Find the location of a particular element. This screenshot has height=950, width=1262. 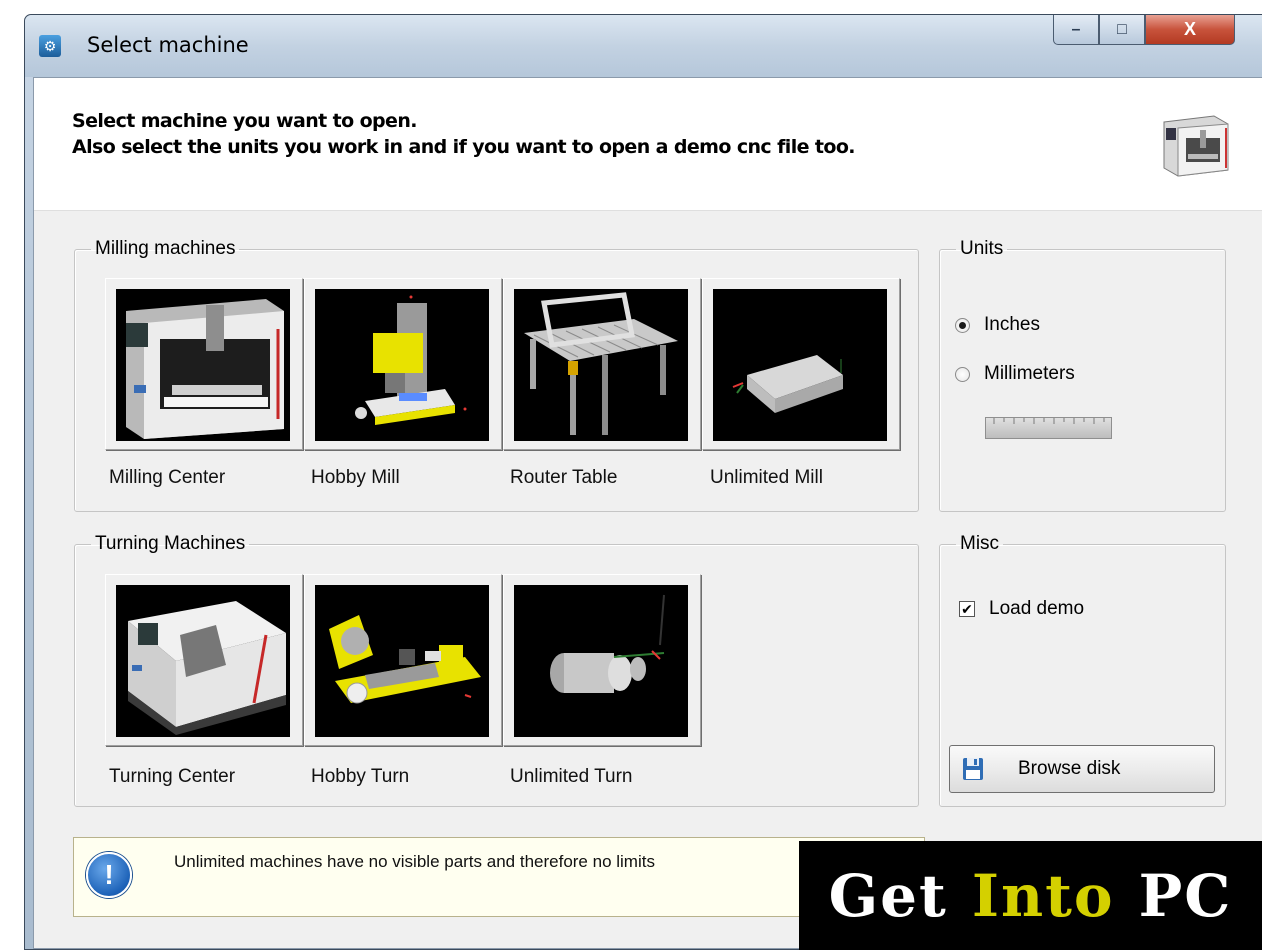

get-into-pc-watermark: Get Into PC is located at coordinates (1030, 895).